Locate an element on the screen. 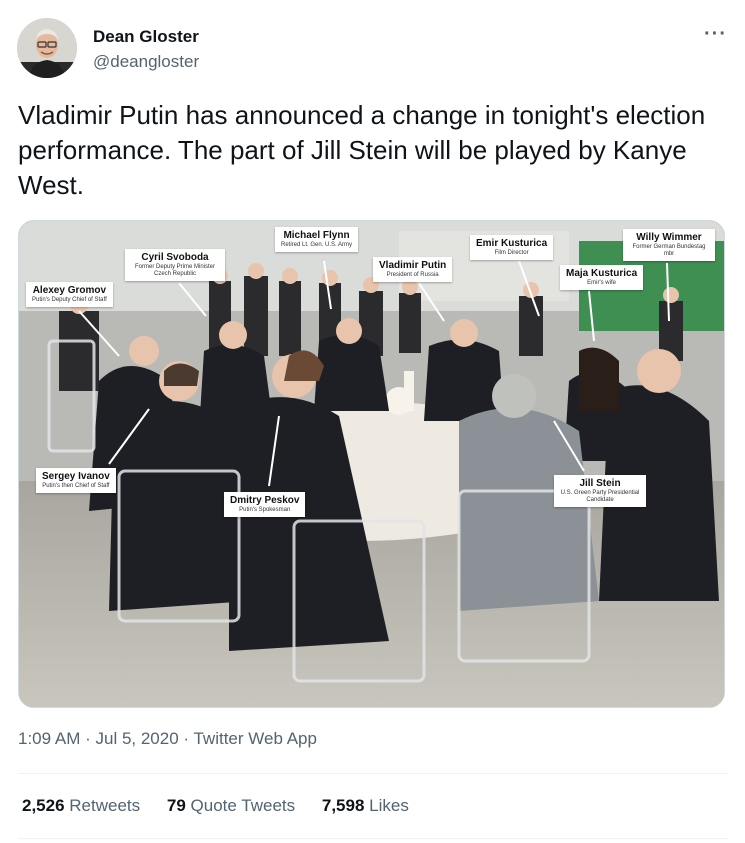 This screenshot has width=745, height=843. photo-label-name: Maja Kusturica is located at coordinates (602, 273).